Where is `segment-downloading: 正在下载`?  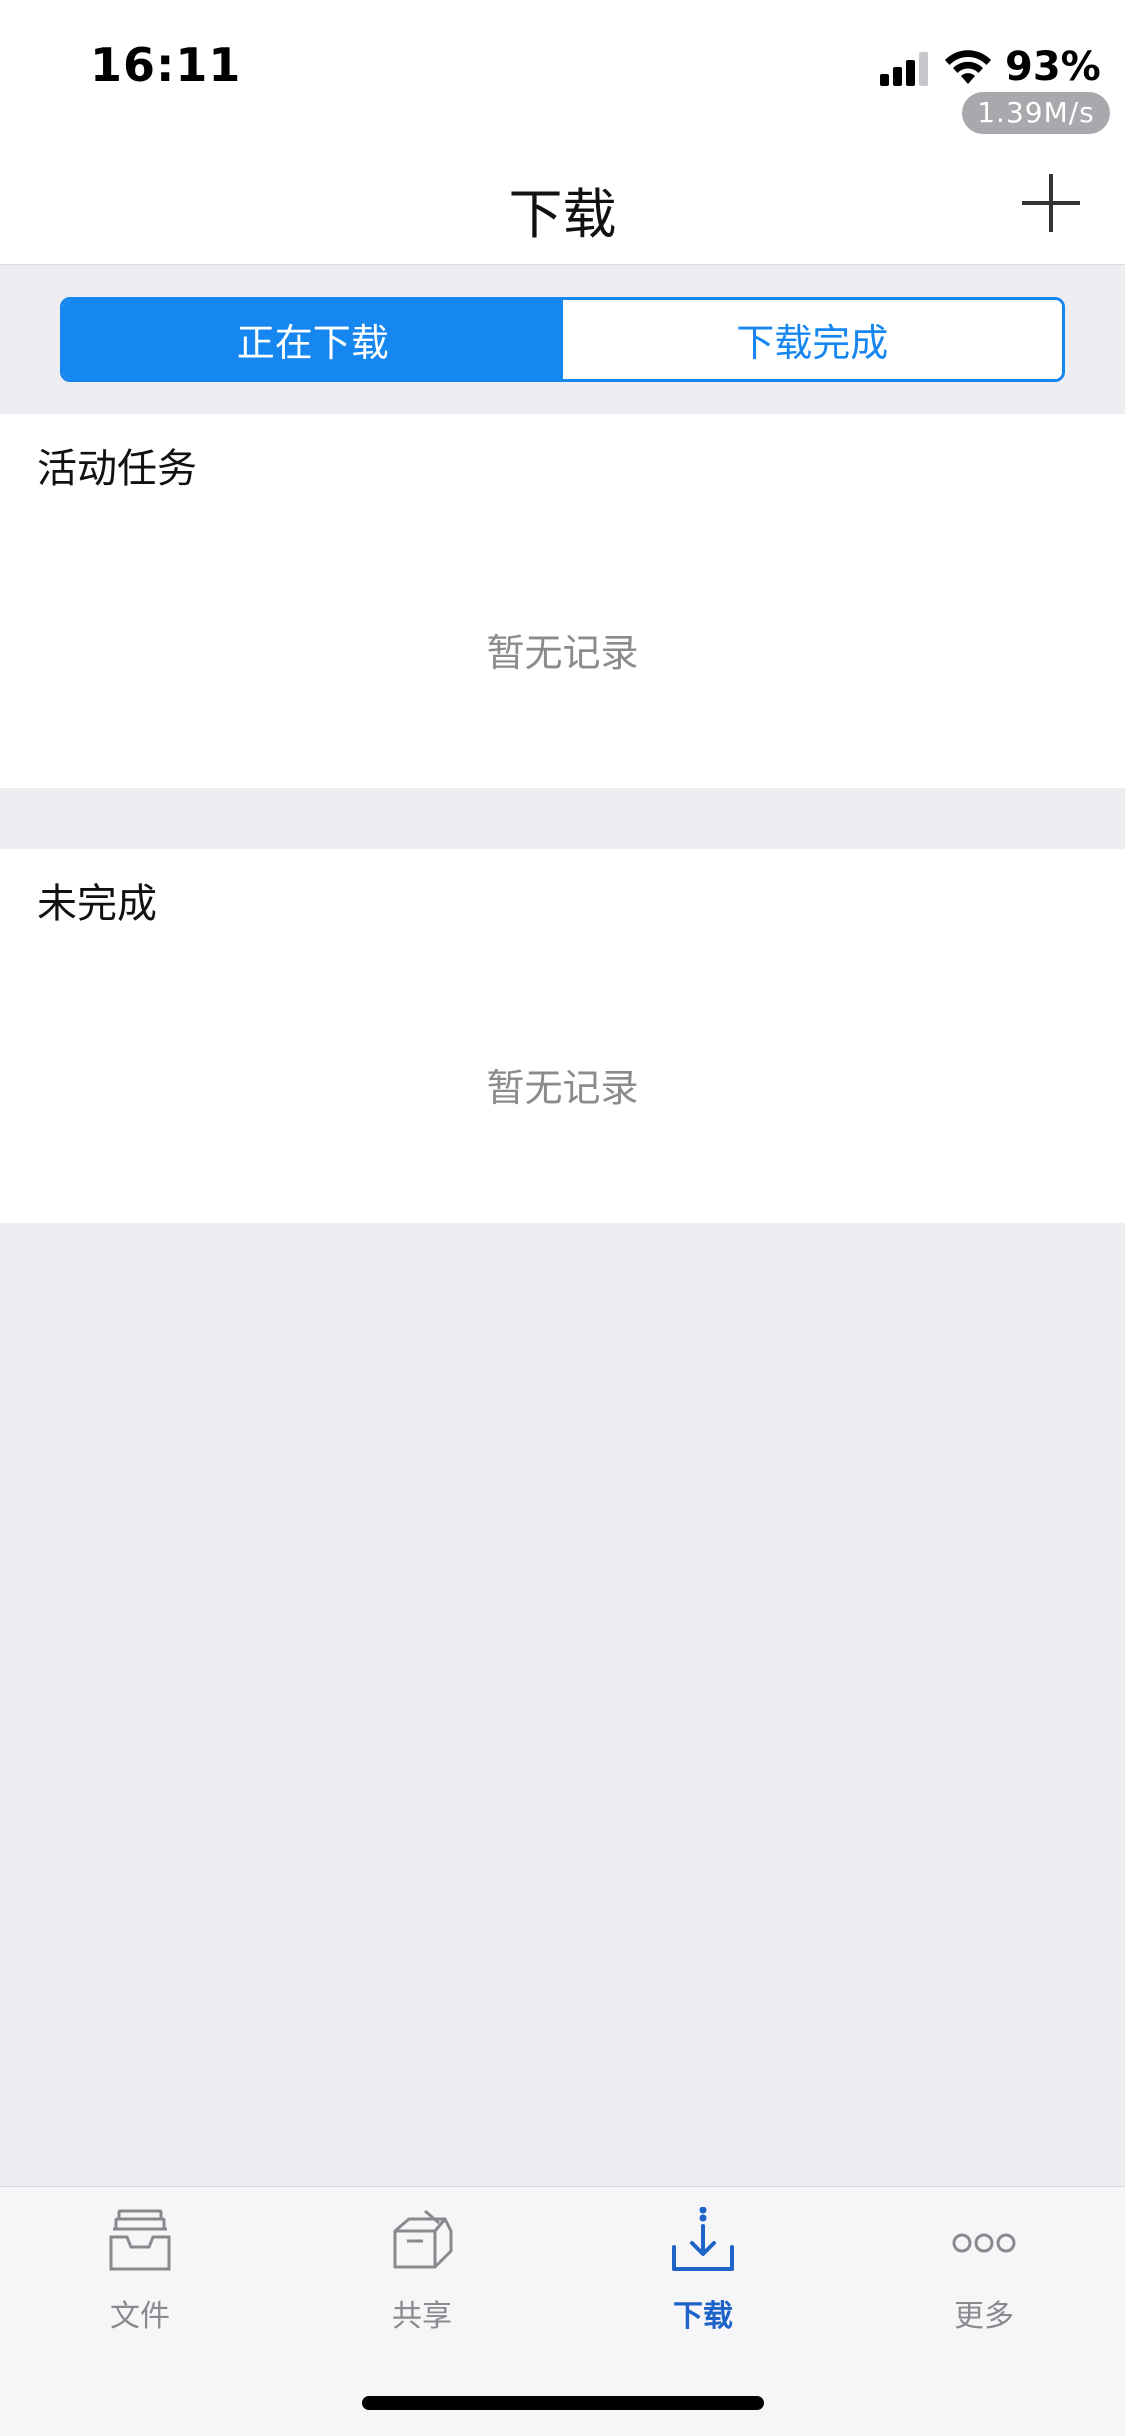 segment-downloading: 正在下载 is located at coordinates (313, 339).